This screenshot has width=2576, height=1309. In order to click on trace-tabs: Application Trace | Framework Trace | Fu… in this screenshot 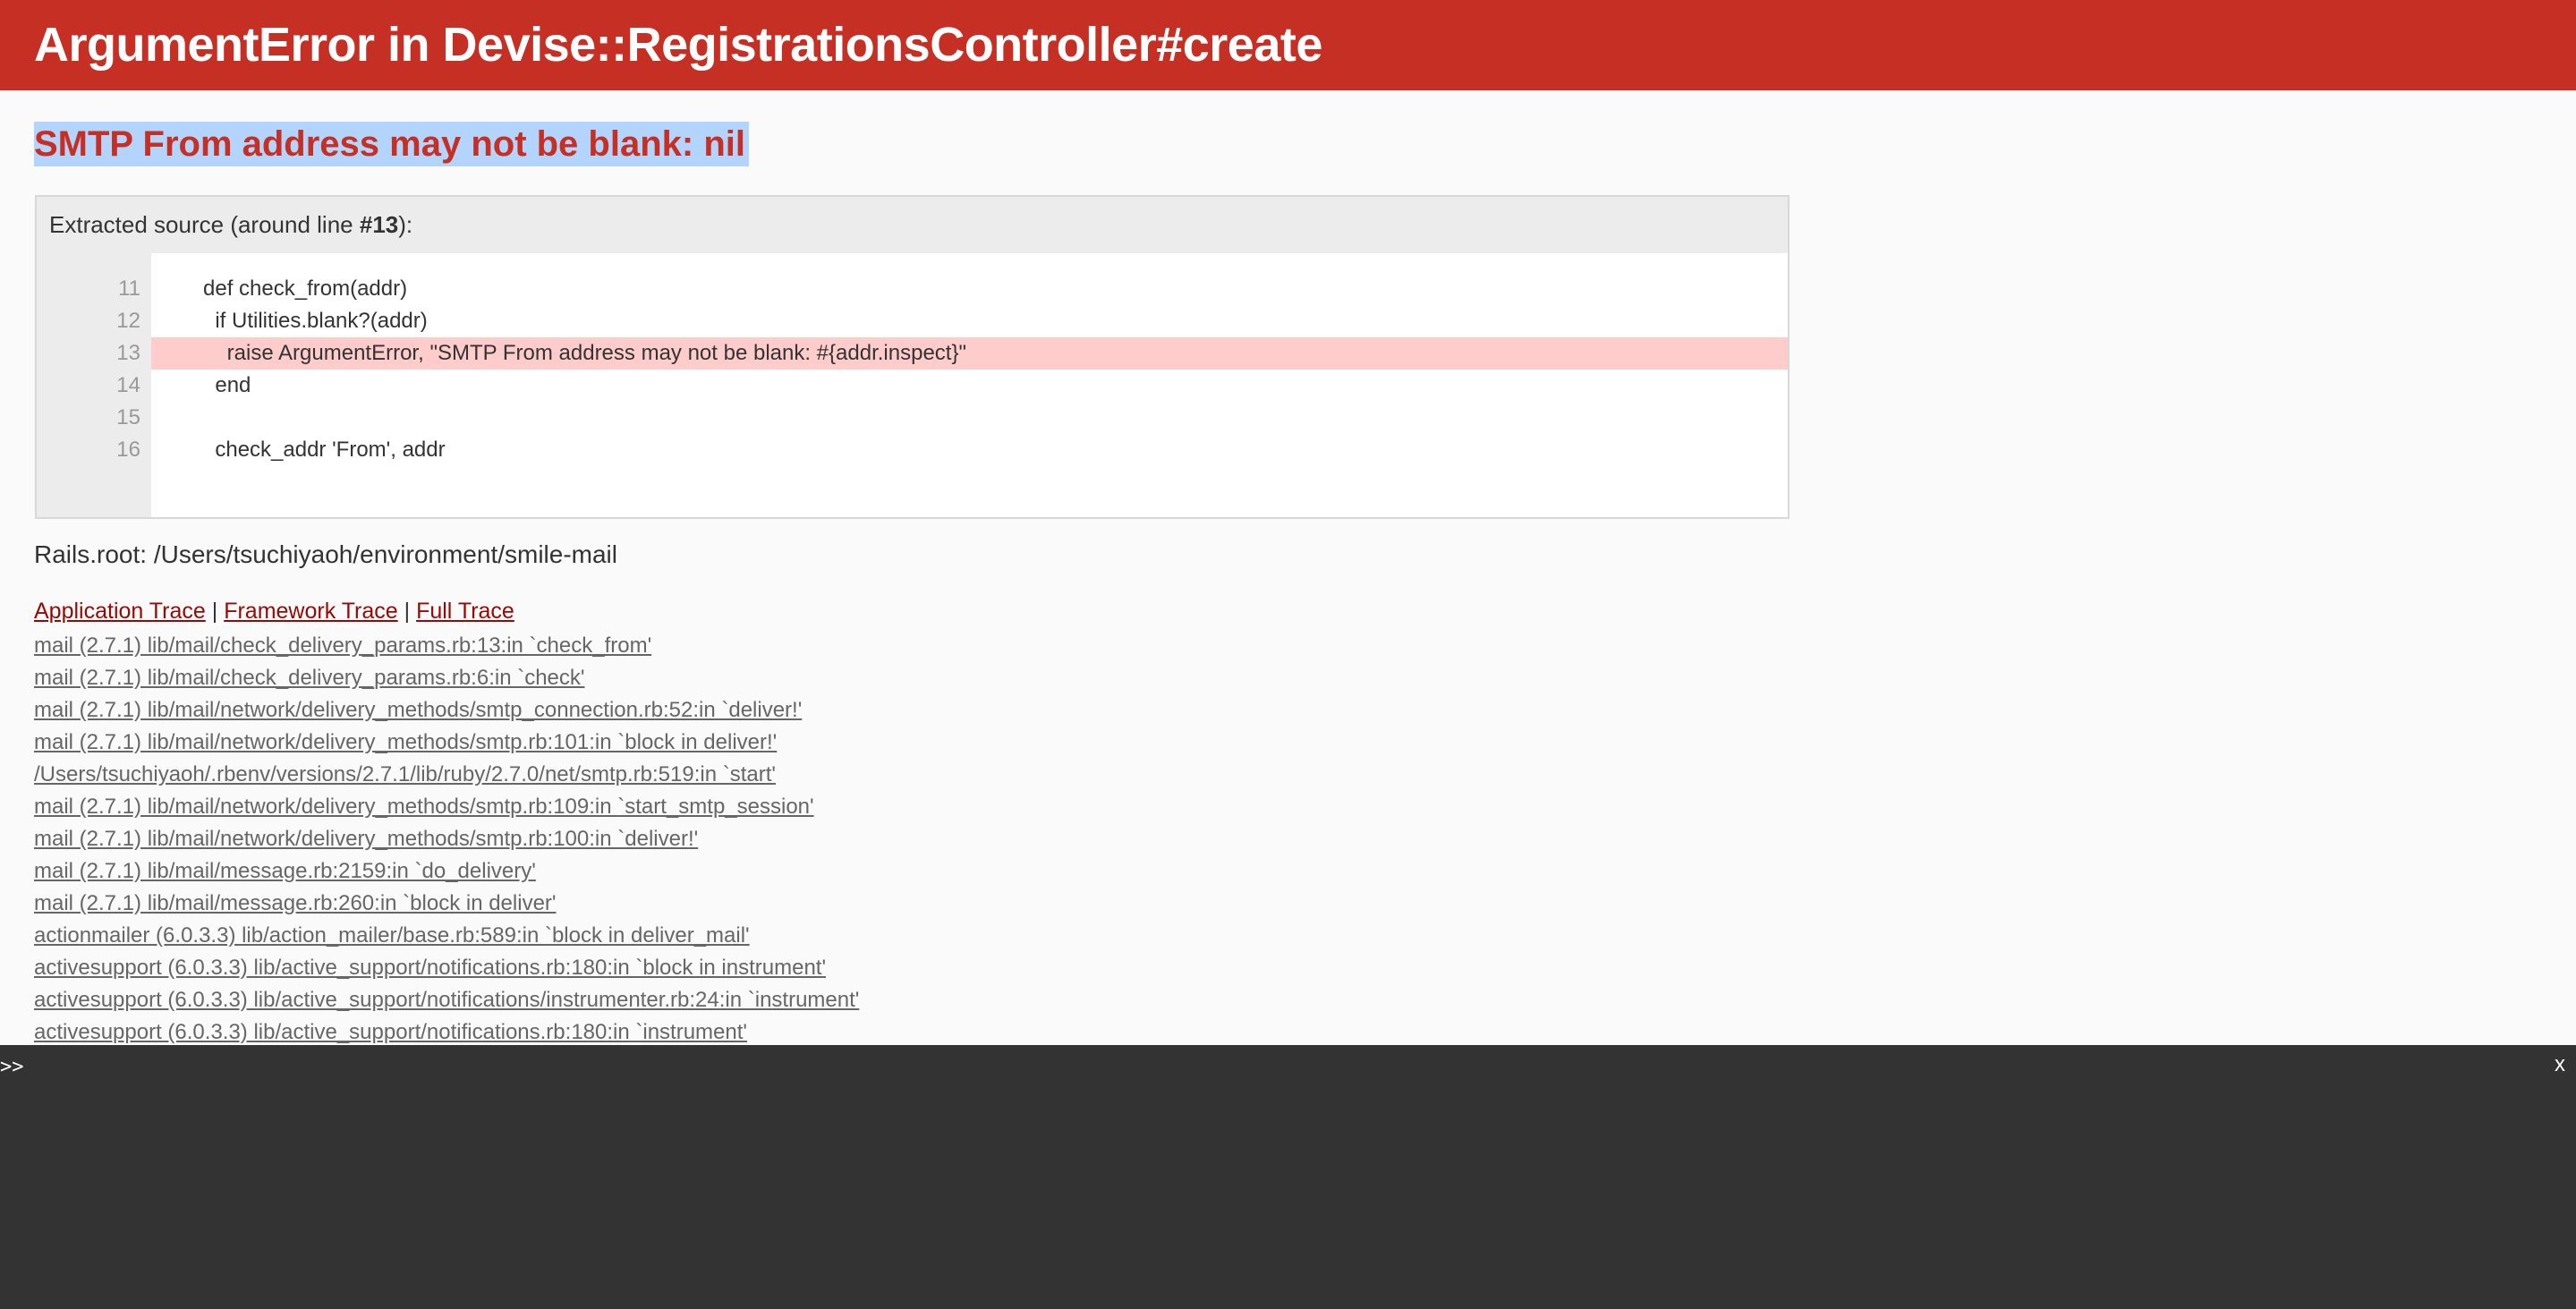, I will do `click(274, 612)`.